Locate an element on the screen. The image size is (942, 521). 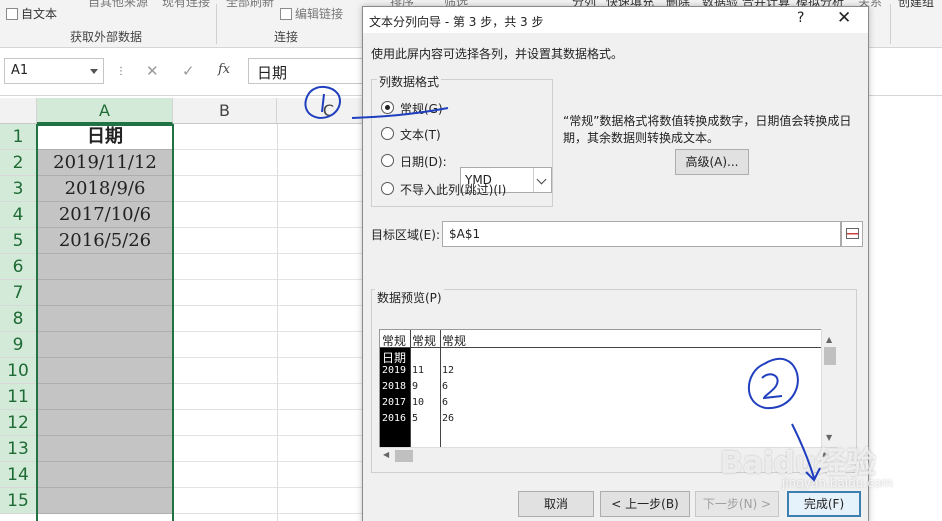
column-header-a: A is located at coordinates (105, 111).